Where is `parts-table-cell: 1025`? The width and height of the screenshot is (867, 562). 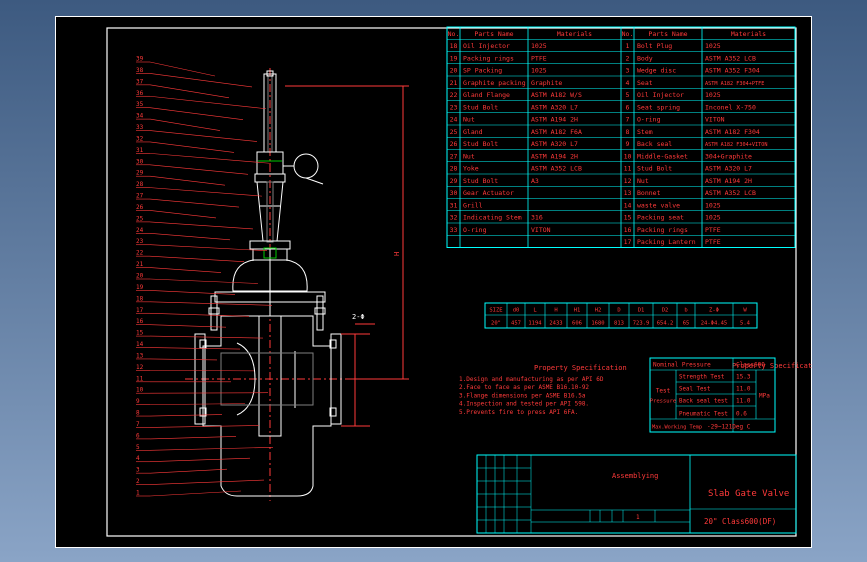
parts-table-cell: 1025 is located at coordinates (713, 218).